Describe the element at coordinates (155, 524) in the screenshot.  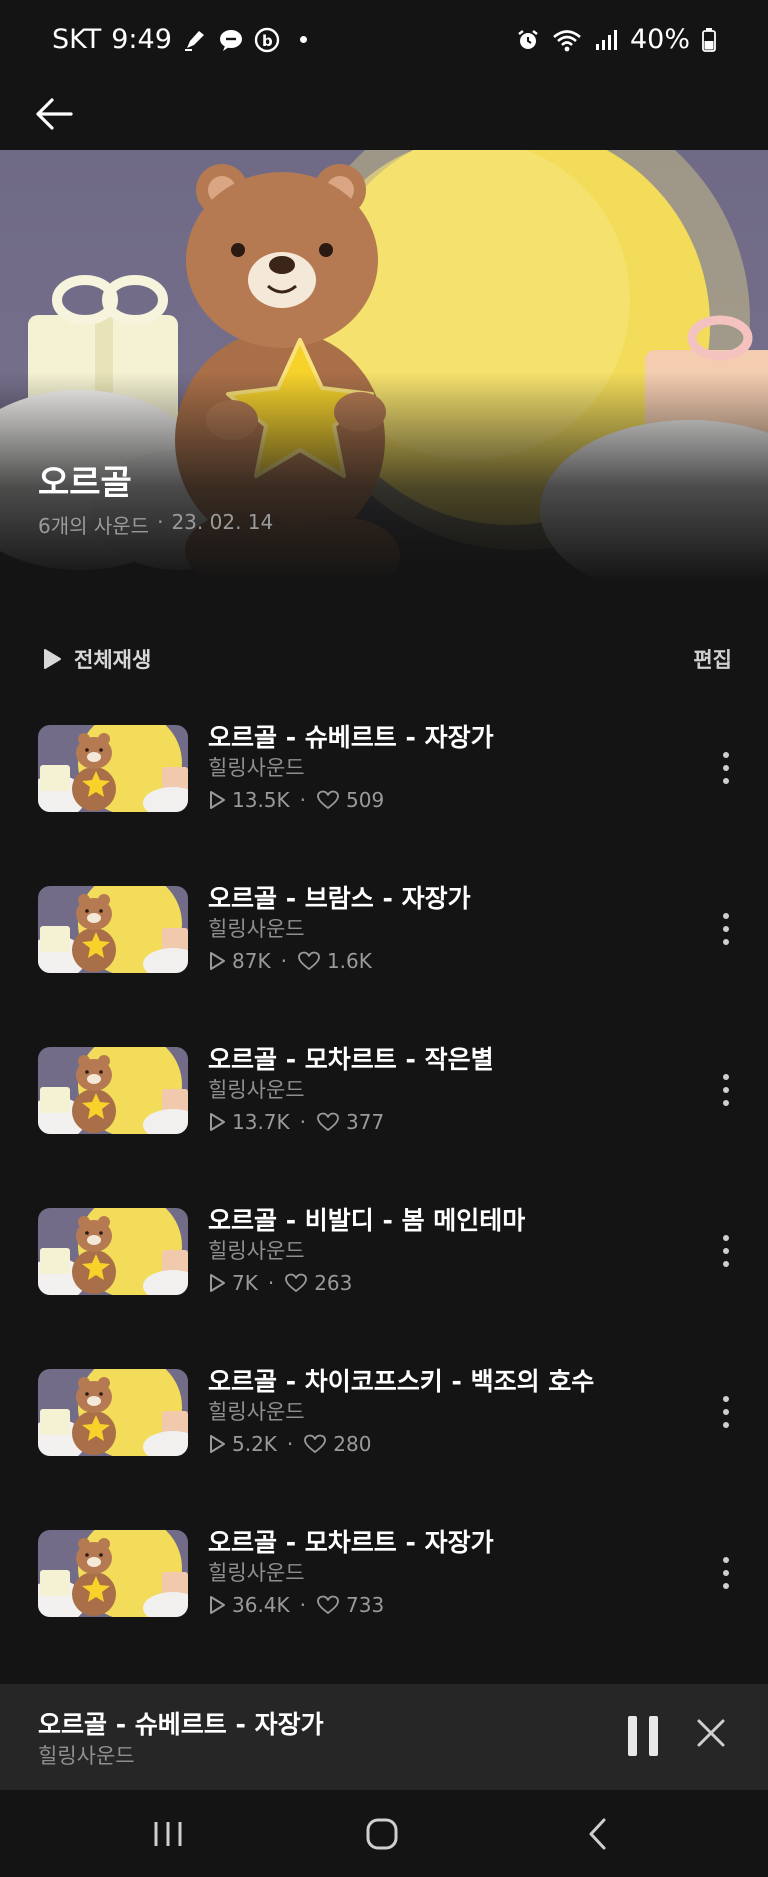
I see `playlist-meta: 6개의 사운드 · 23. 02. 14` at that location.